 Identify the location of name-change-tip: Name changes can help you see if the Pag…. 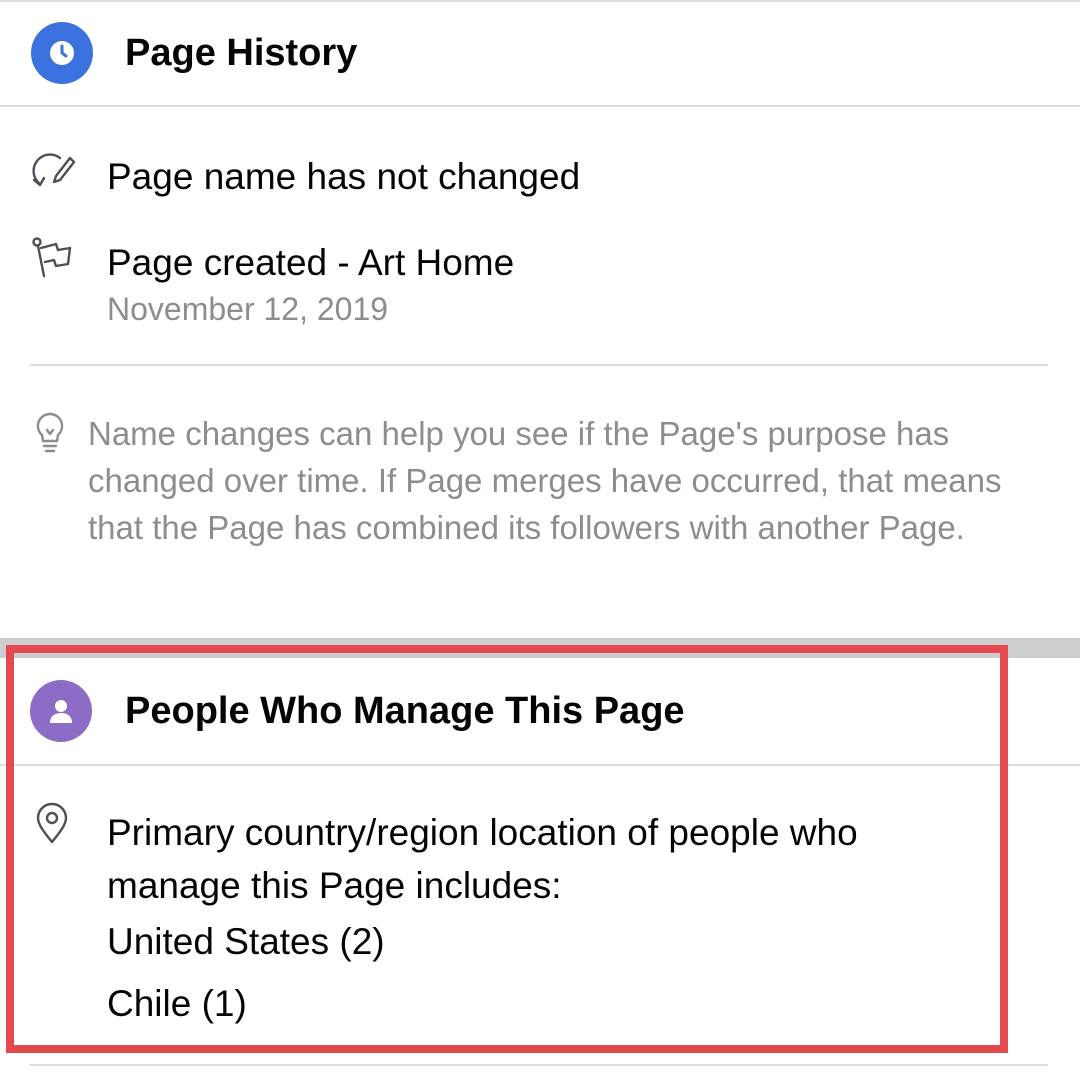
(545, 480).